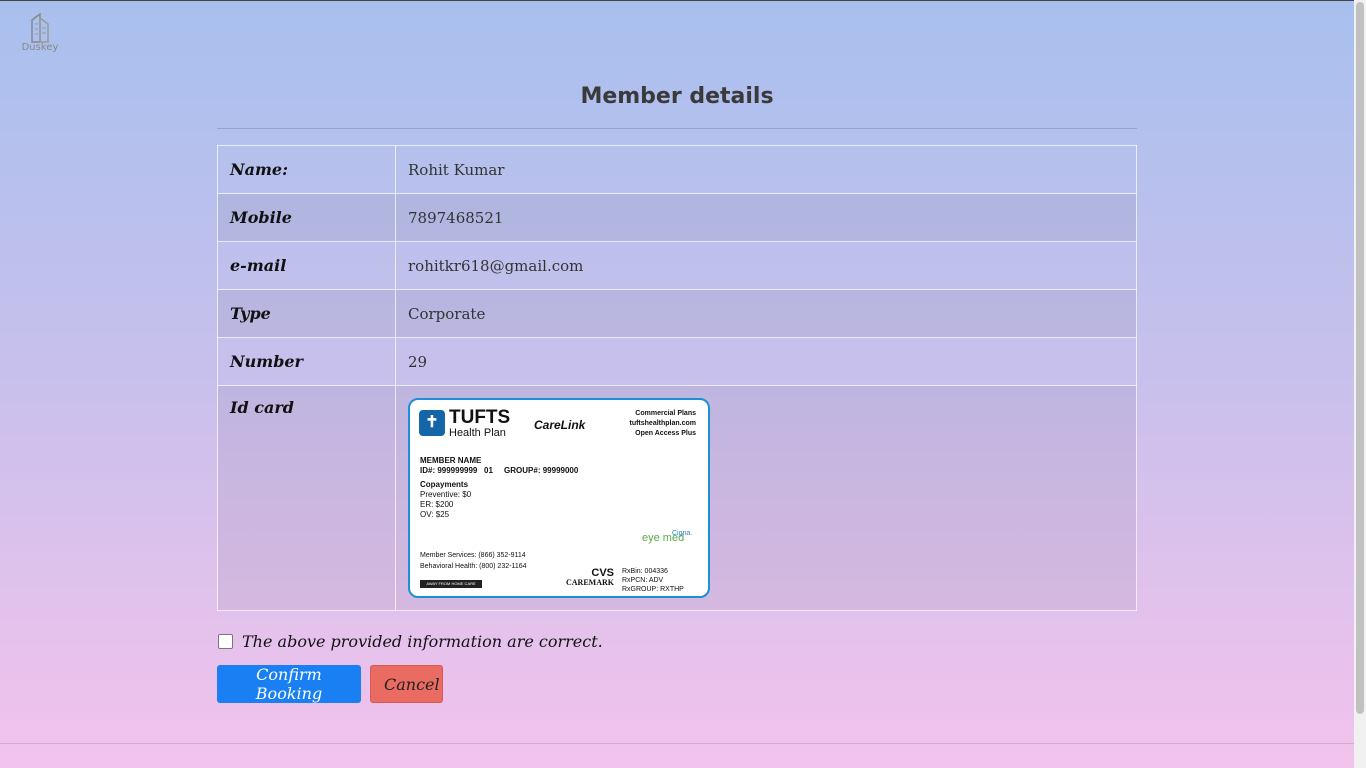  What do you see at coordinates (306, 361) in the screenshot?
I see `detail-label: Number` at bounding box center [306, 361].